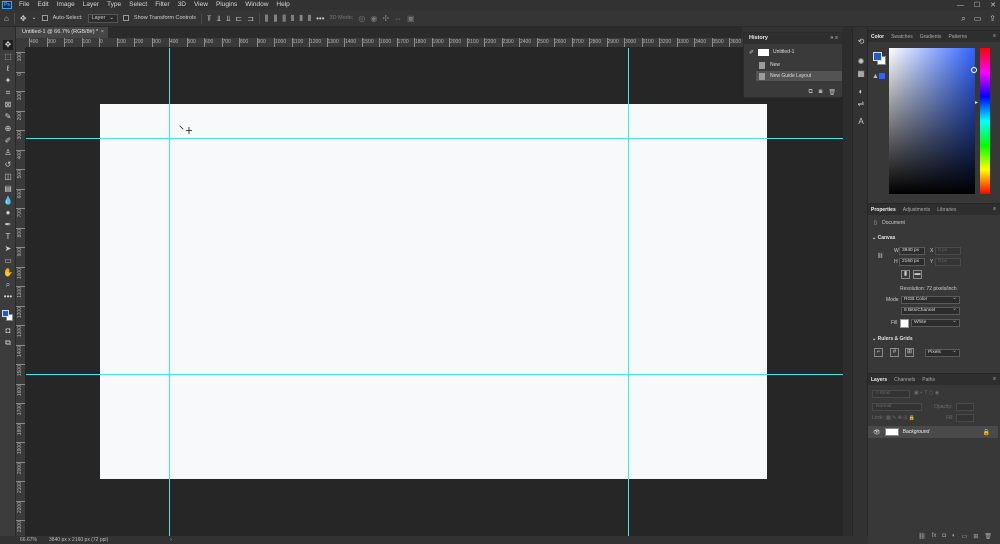 Image resolution: width=1000 pixels, height=544 pixels. I want to click on move-tool-icon: ✥, so click(8, 45).